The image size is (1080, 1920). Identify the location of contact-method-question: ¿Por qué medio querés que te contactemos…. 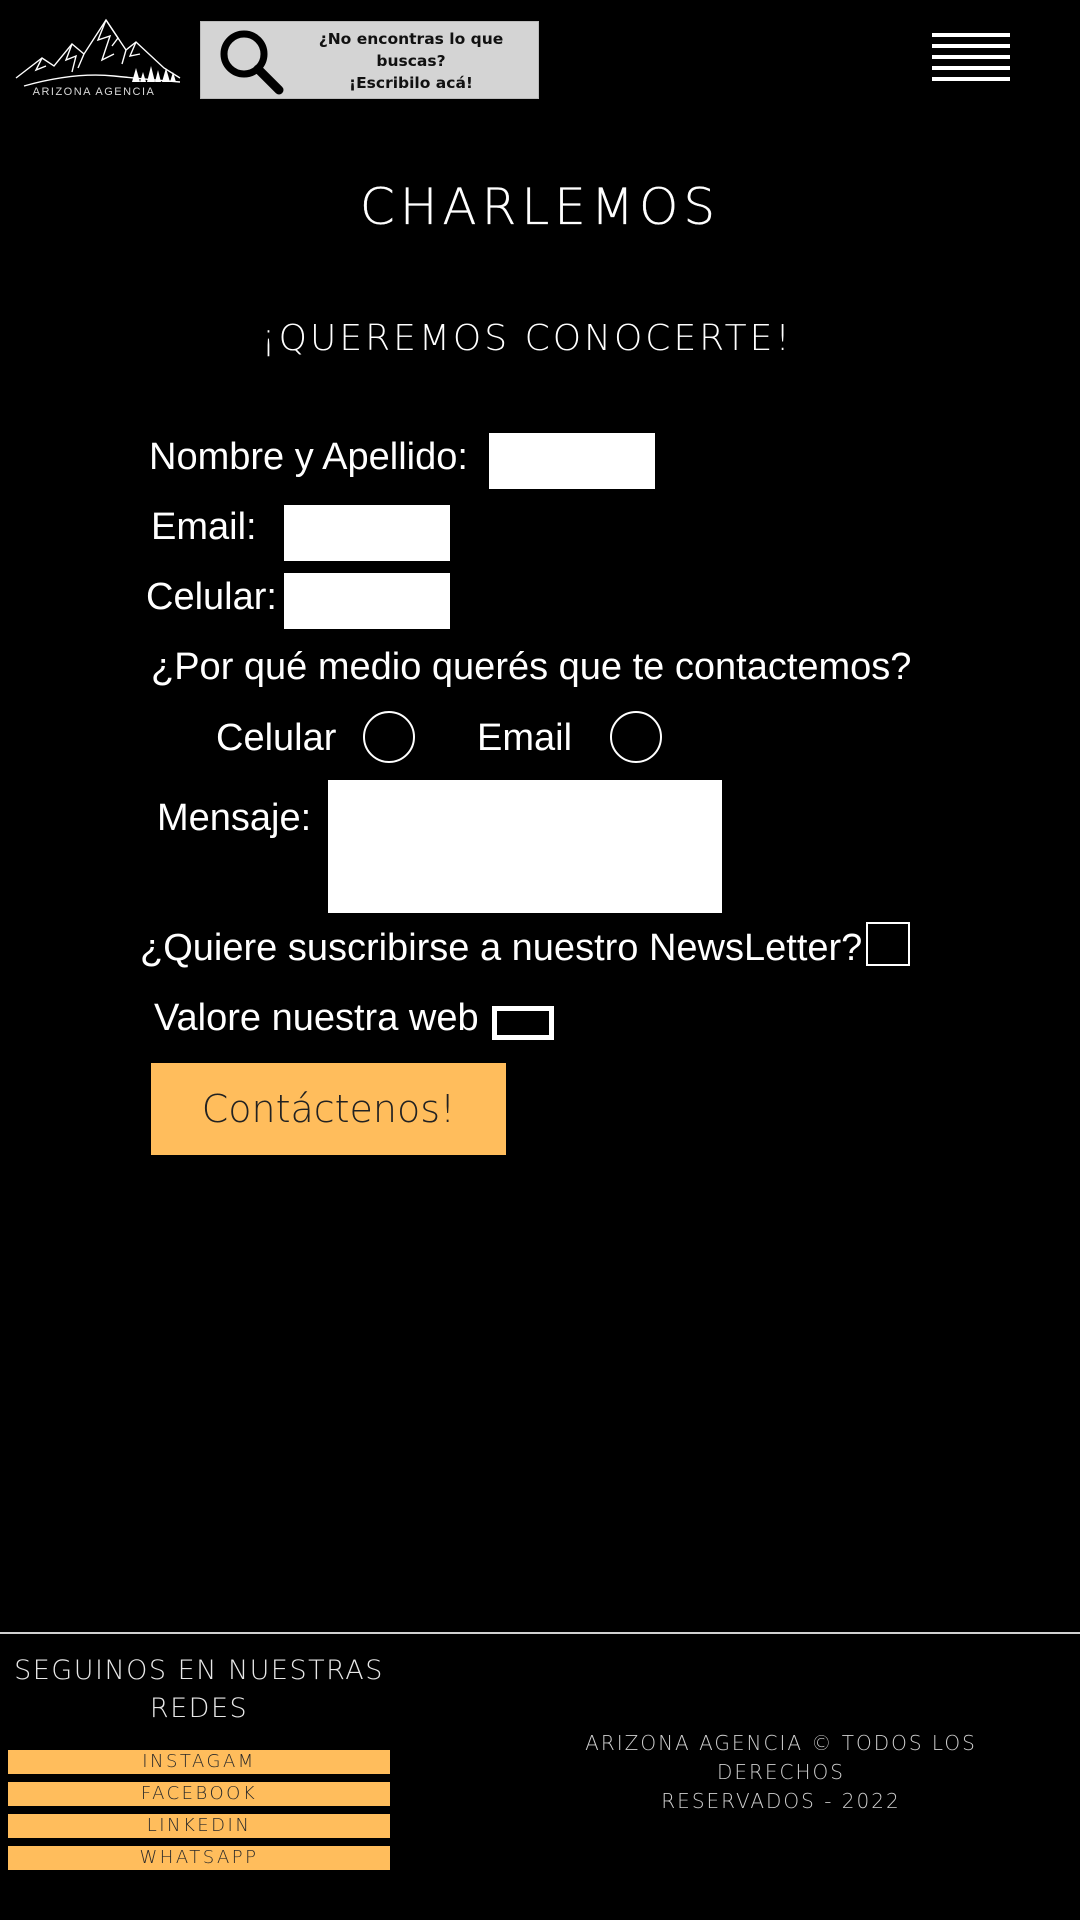
(531, 667).